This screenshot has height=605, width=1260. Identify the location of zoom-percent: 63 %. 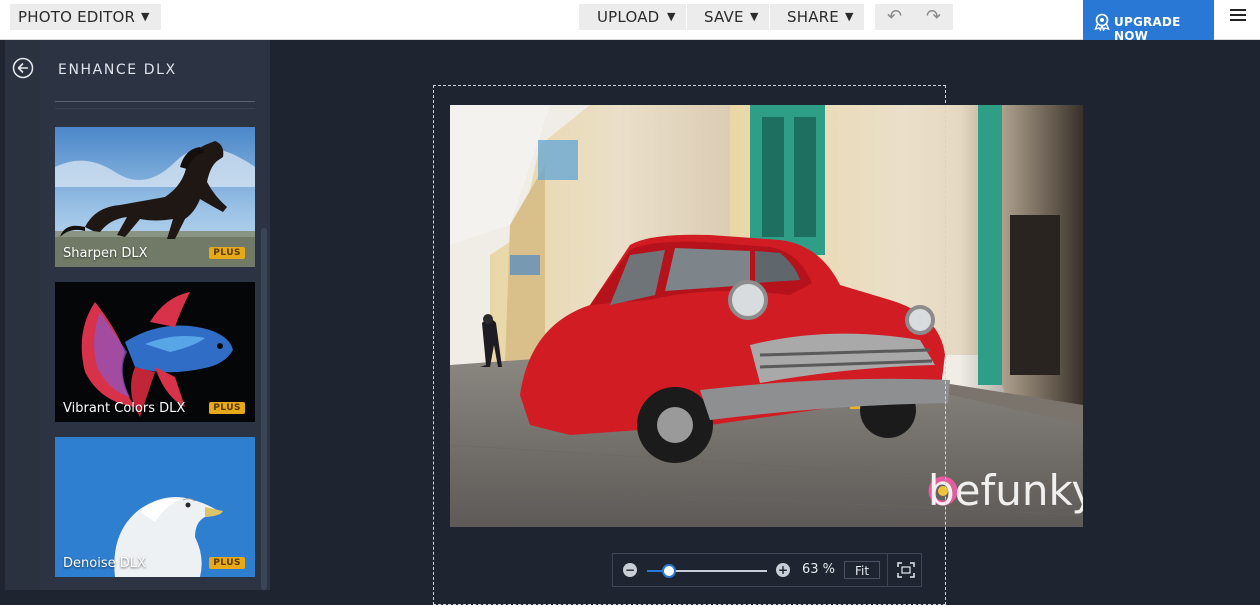
(819, 569).